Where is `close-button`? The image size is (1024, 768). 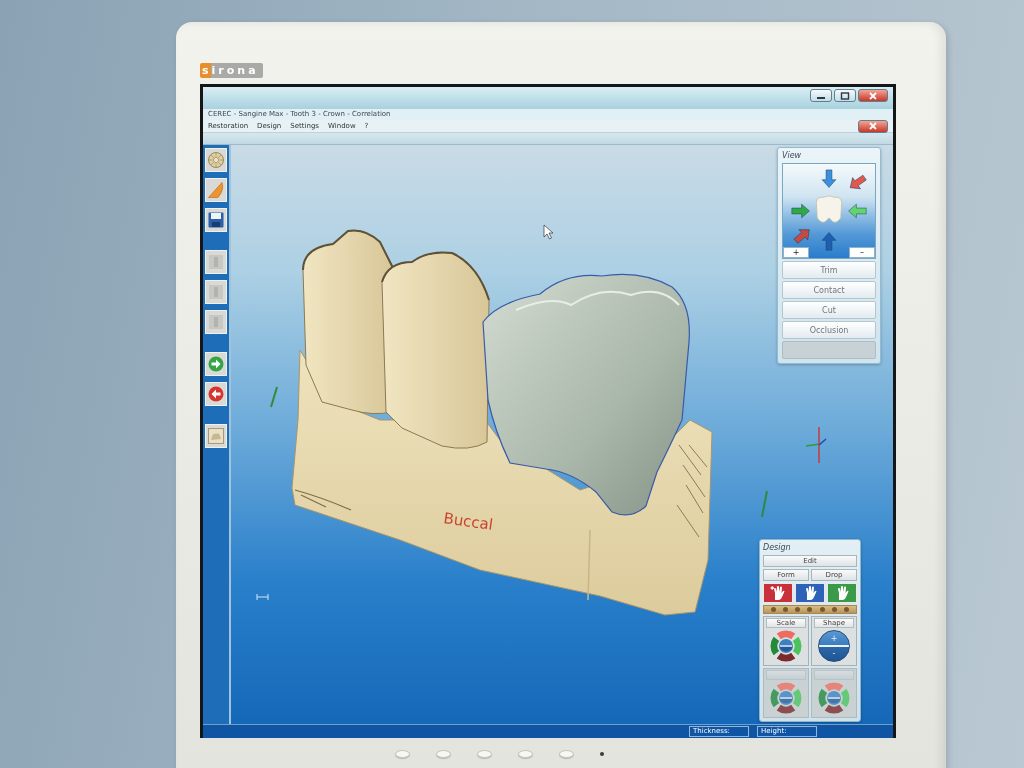
close-button is located at coordinates (873, 95).